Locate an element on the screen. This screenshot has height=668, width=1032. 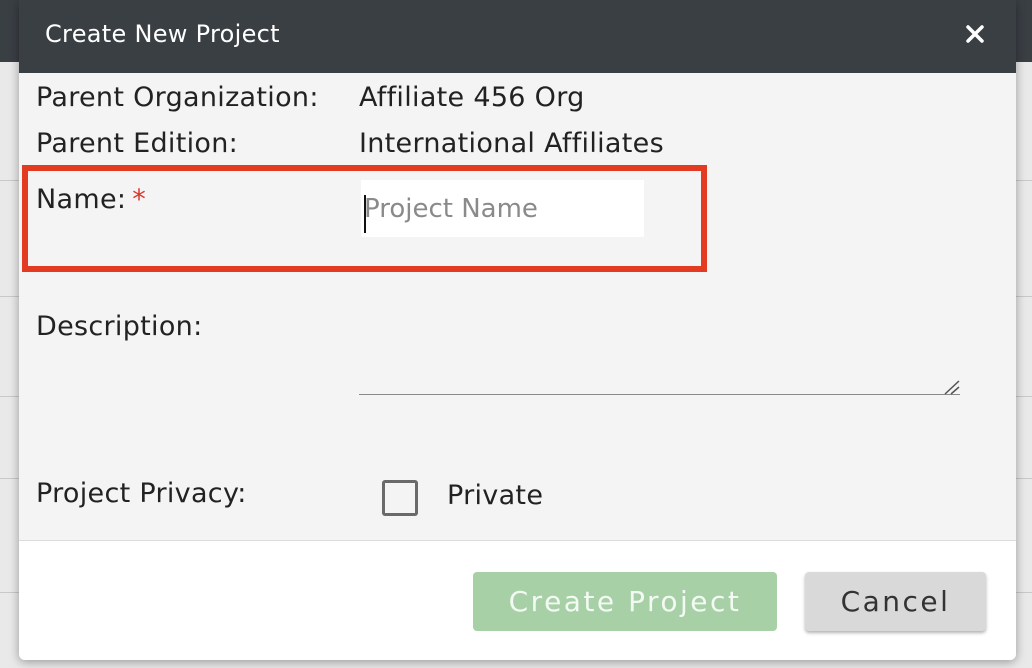
cancel-button: Cancel is located at coordinates (895, 601).